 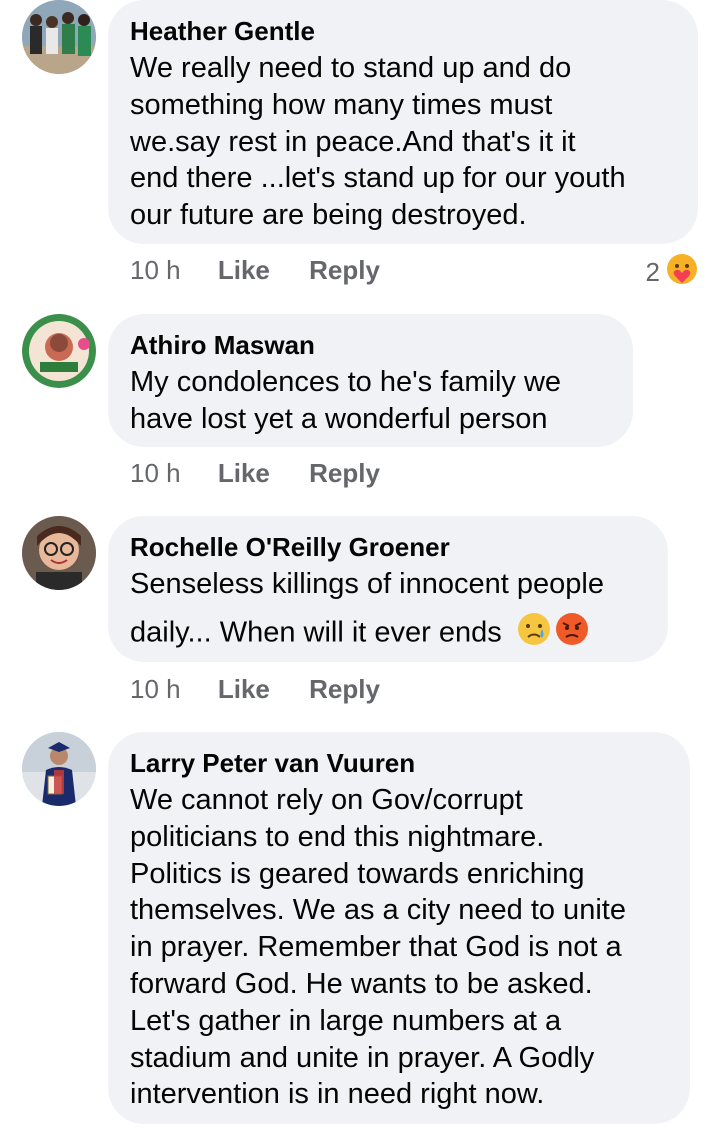 What do you see at coordinates (389, 547) in the screenshot?
I see `comment-author: Rochelle O'Reilly Groener` at bounding box center [389, 547].